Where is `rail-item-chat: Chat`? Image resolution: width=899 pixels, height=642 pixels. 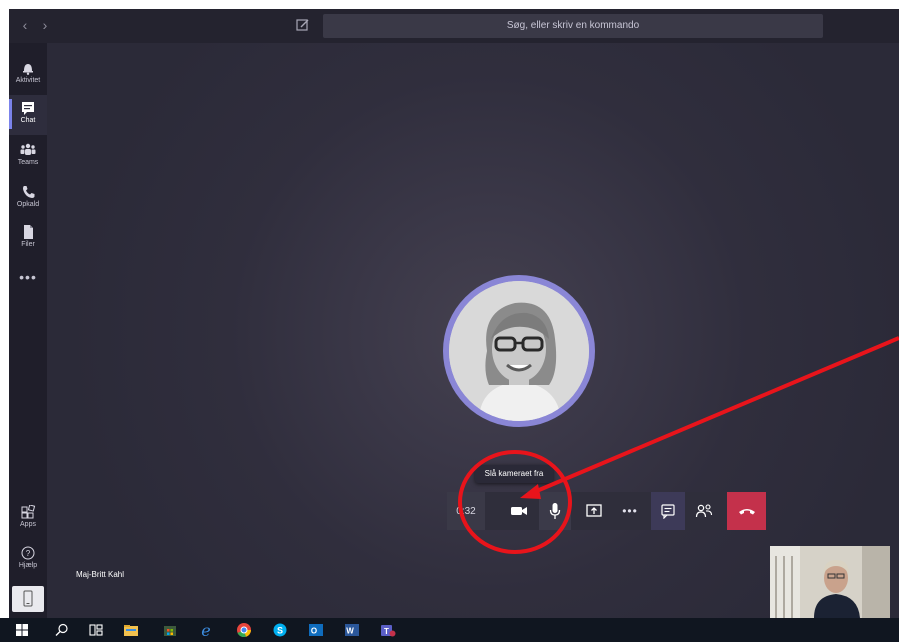
rail-item-chat: Chat is located at coordinates (28, 115).